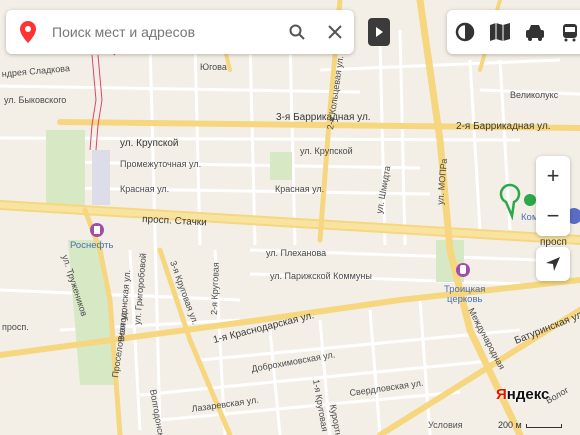  I want to click on street-label: ул. Парижской Коммуны, so click(321, 276).